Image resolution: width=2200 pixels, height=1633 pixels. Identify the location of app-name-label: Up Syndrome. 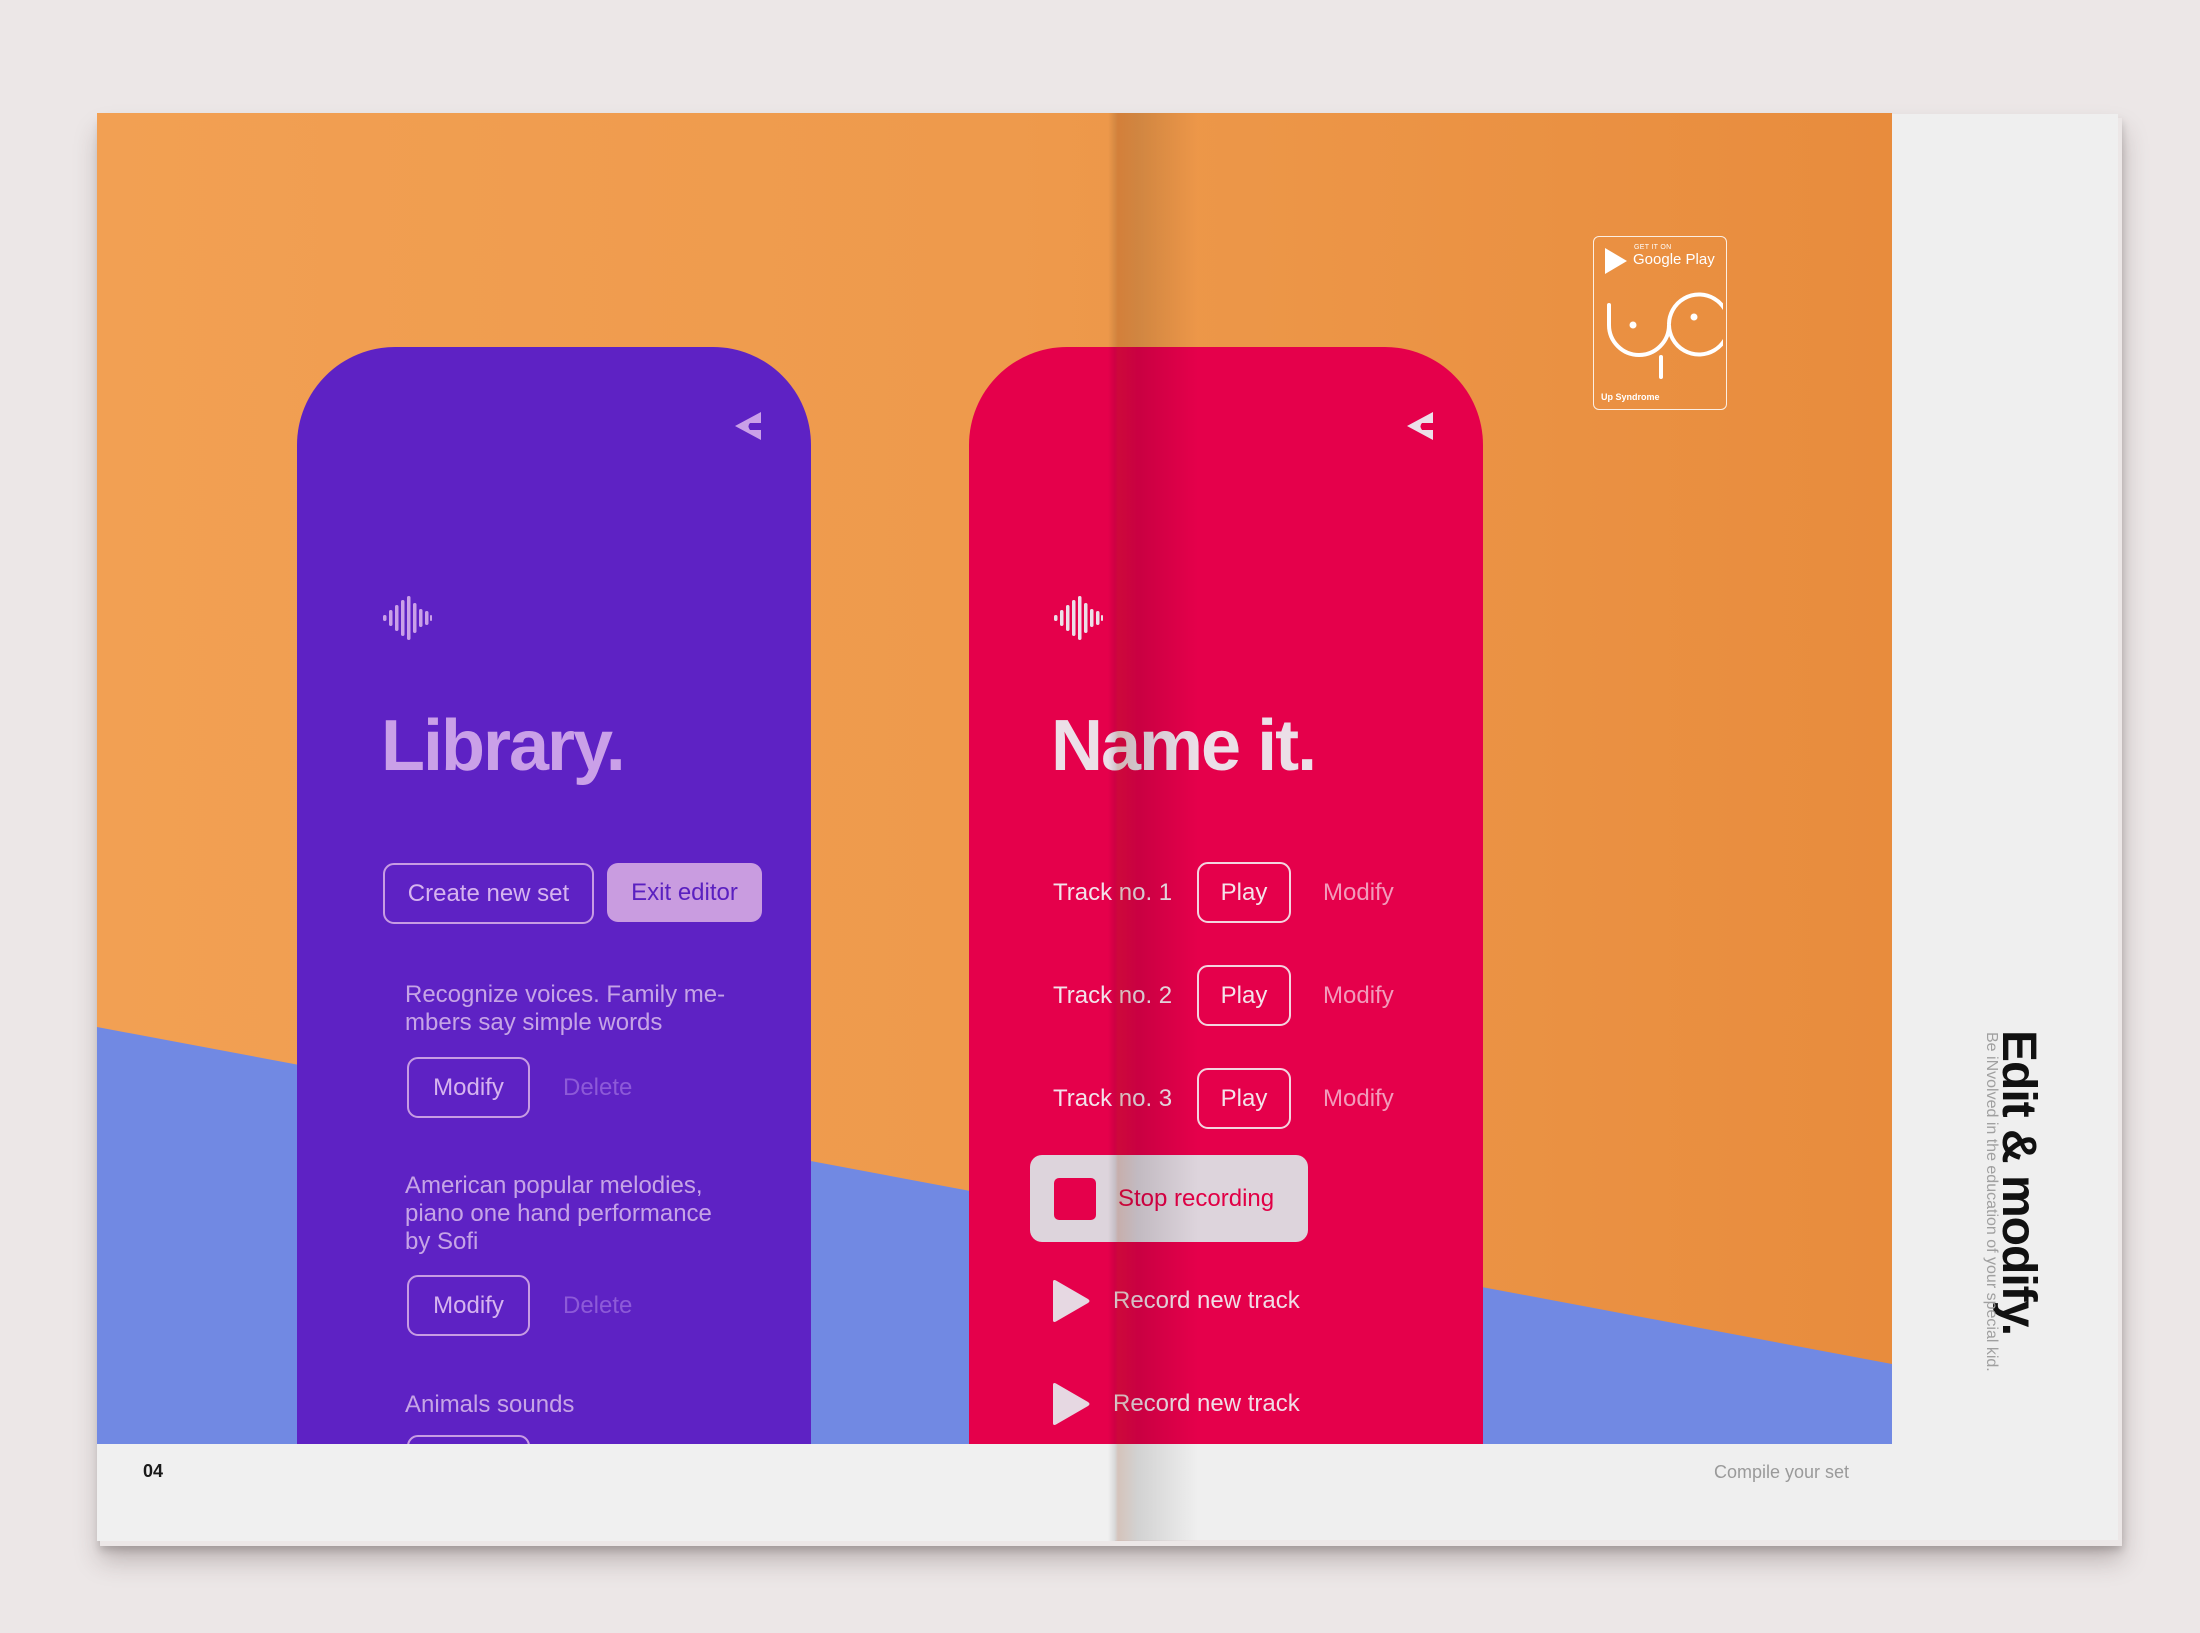
(1630, 397).